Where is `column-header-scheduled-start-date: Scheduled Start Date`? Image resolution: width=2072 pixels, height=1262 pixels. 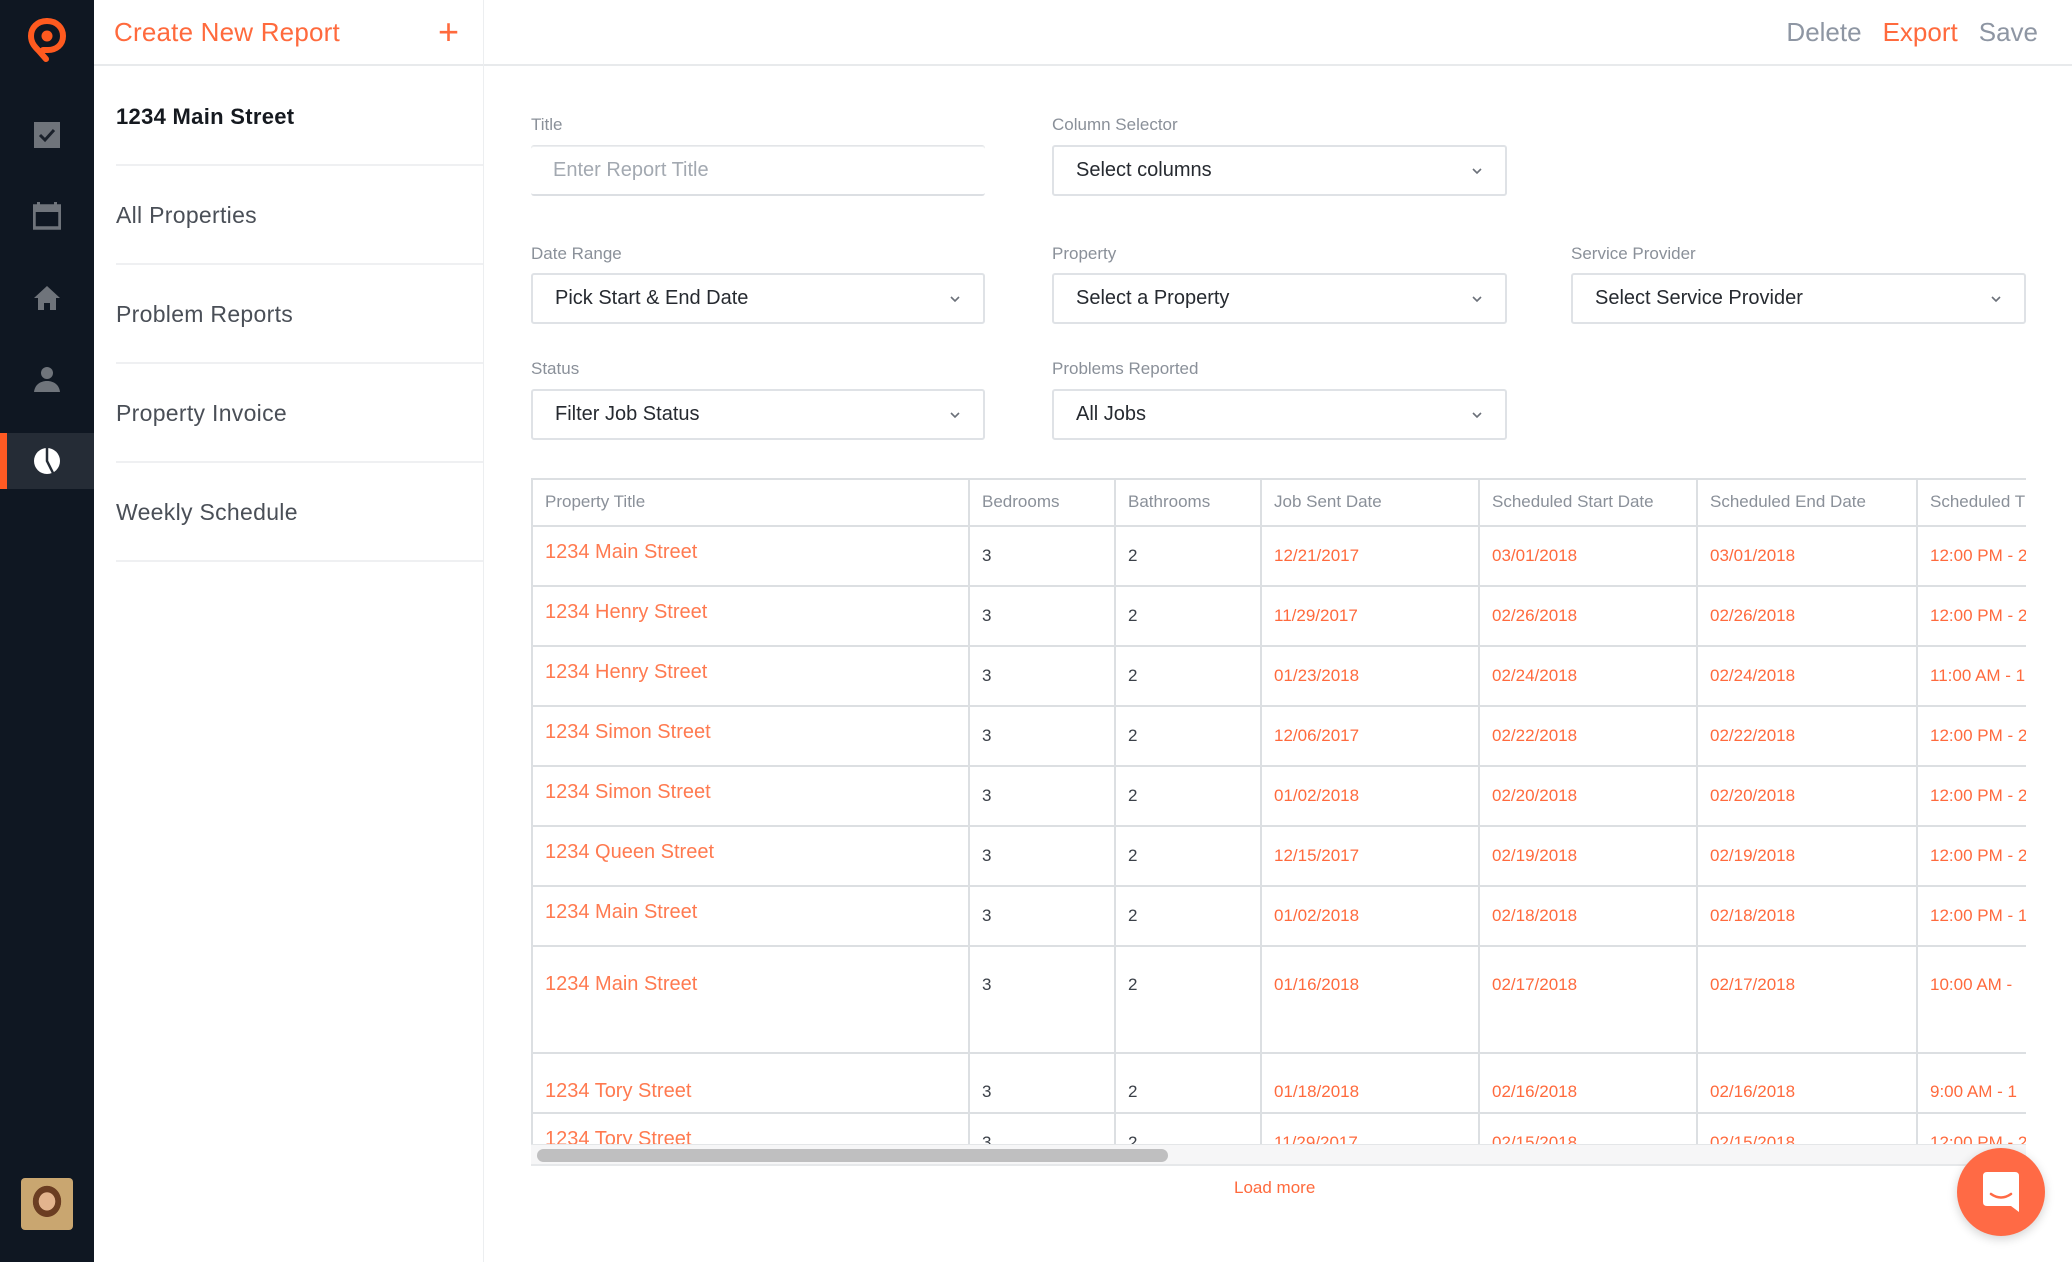
column-header-scheduled-start-date: Scheduled Start Date is located at coordinates (1588, 503).